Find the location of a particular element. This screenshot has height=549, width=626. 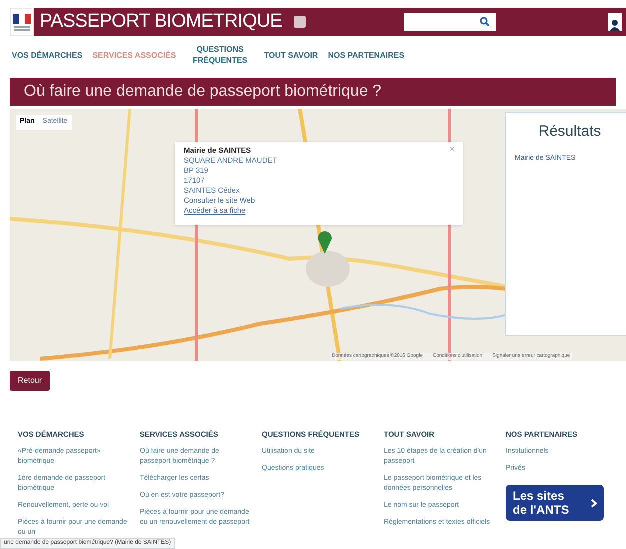

nav-link: NOS PARTENAIRES is located at coordinates (366, 55).